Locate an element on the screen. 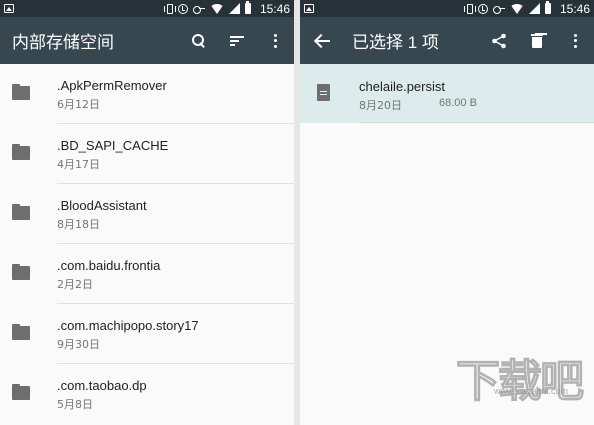  folder-name: .com.taobao.dp is located at coordinates (102, 385).